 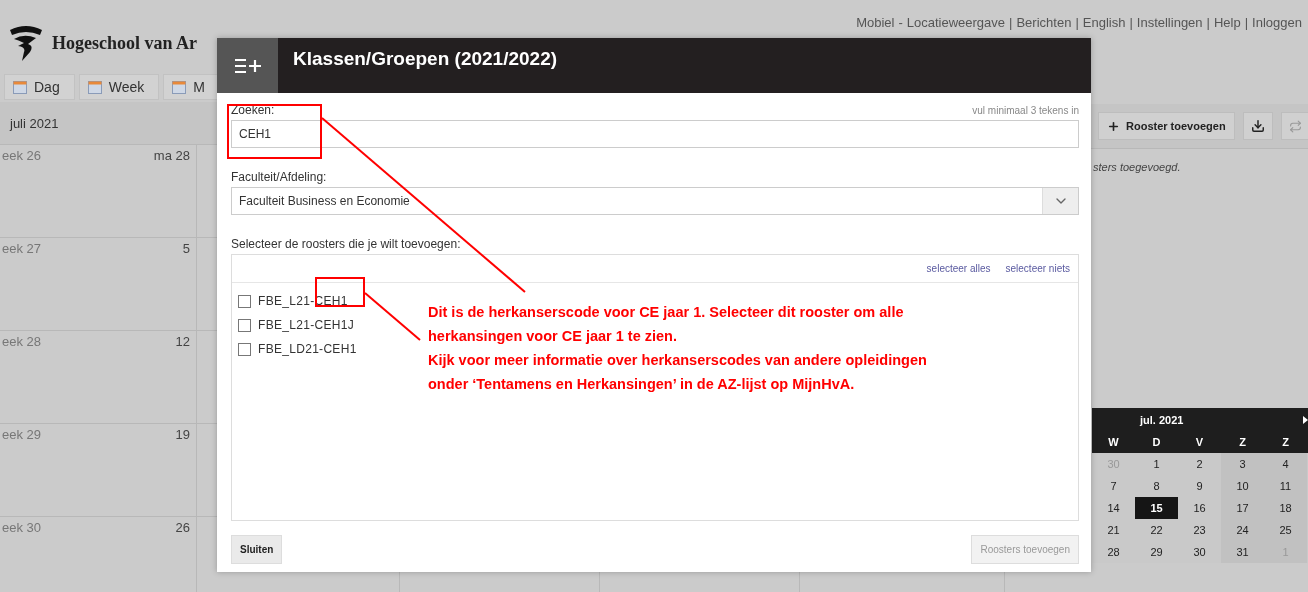 What do you see at coordinates (1166, 126) in the screenshot?
I see `add-schedule-button: Rooster toevoegen` at bounding box center [1166, 126].